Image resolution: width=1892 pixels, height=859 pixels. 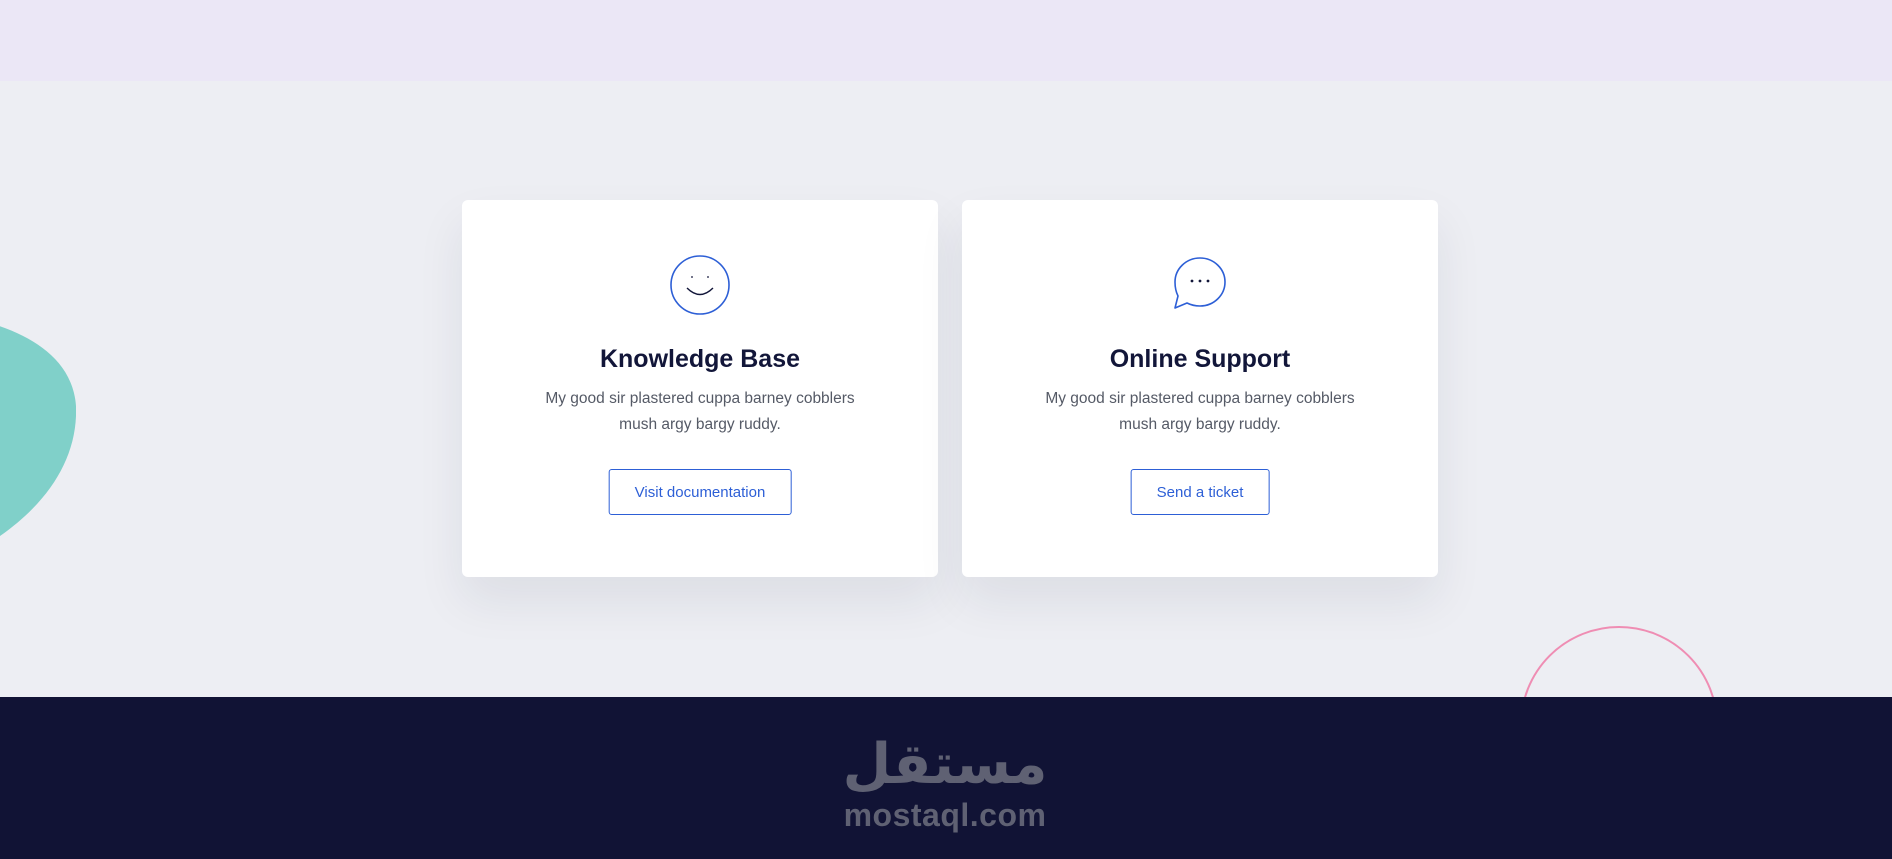 I want to click on chat-bubble-icon, so click(x=1200, y=283).